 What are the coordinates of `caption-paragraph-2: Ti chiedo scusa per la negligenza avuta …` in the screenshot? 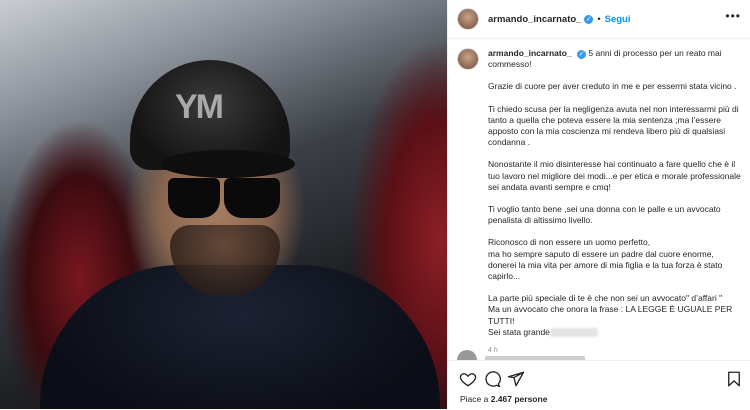 It's located at (613, 125).